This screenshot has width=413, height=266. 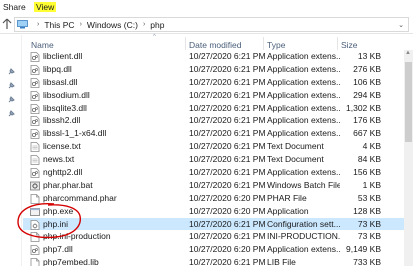 I want to click on file-type: LIB File, so click(x=281, y=261).